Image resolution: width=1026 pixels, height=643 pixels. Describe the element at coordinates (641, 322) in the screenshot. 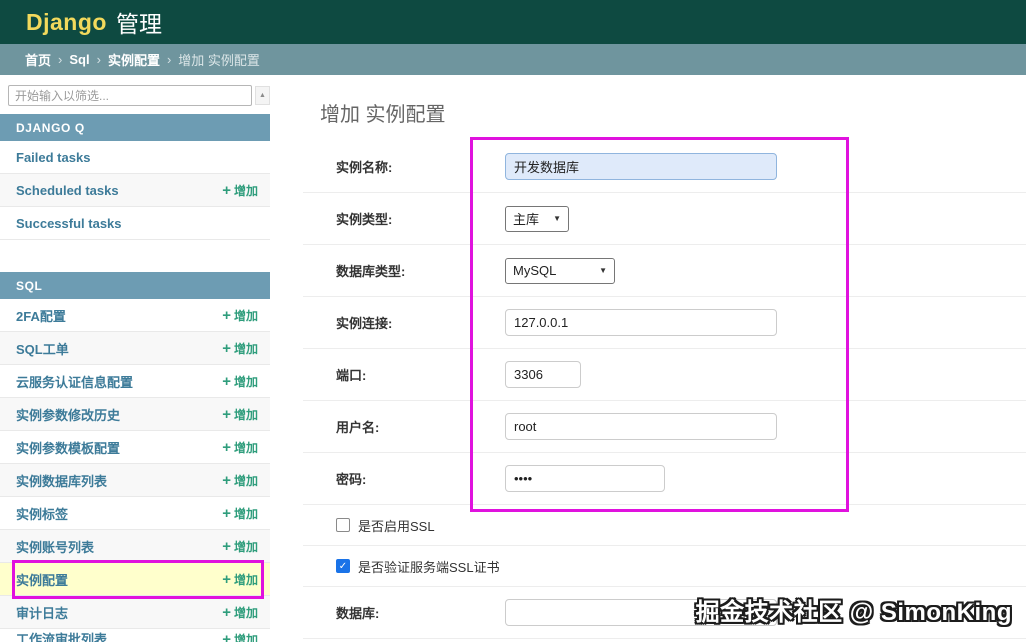

I see `instance-host-input` at that location.